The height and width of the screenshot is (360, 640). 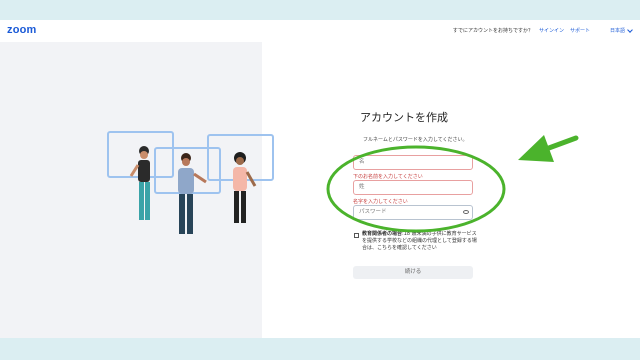 I want to click on first-name-error: 下のお名前を入力してください, so click(x=388, y=177).